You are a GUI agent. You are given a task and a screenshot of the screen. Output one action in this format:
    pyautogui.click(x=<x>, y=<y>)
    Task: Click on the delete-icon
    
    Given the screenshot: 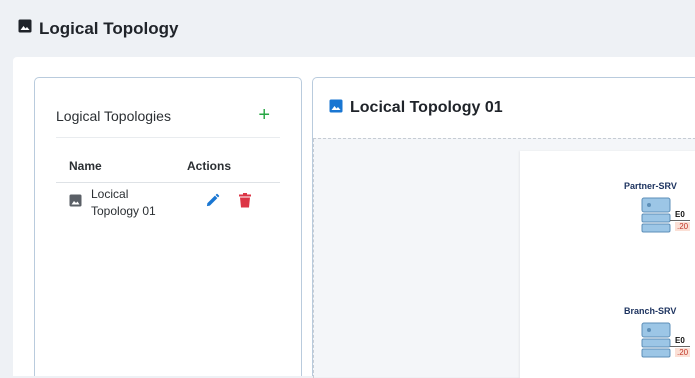 What is the action you would take?
    pyautogui.click(x=245, y=200)
    